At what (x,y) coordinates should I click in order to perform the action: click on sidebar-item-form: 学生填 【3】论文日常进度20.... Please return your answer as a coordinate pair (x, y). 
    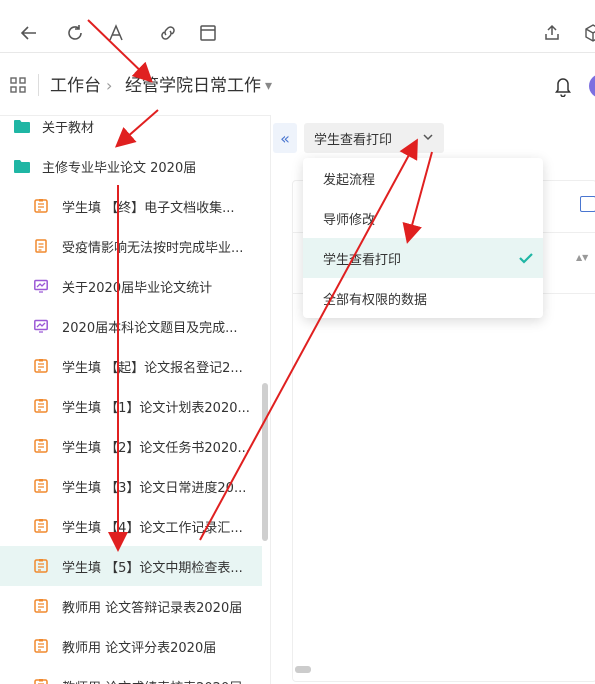
    Looking at the image, I should click on (131, 486).